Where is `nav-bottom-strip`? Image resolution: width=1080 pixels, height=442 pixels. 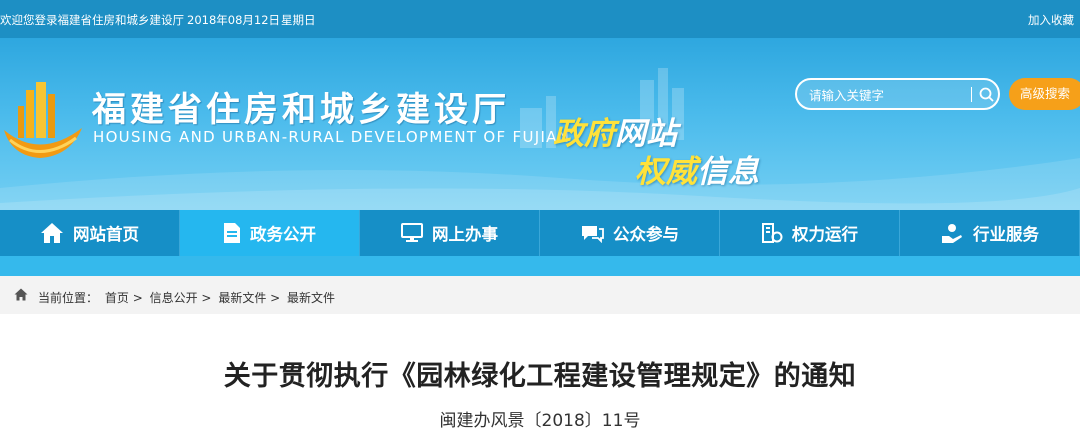
nav-bottom-strip is located at coordinates (540, 266).